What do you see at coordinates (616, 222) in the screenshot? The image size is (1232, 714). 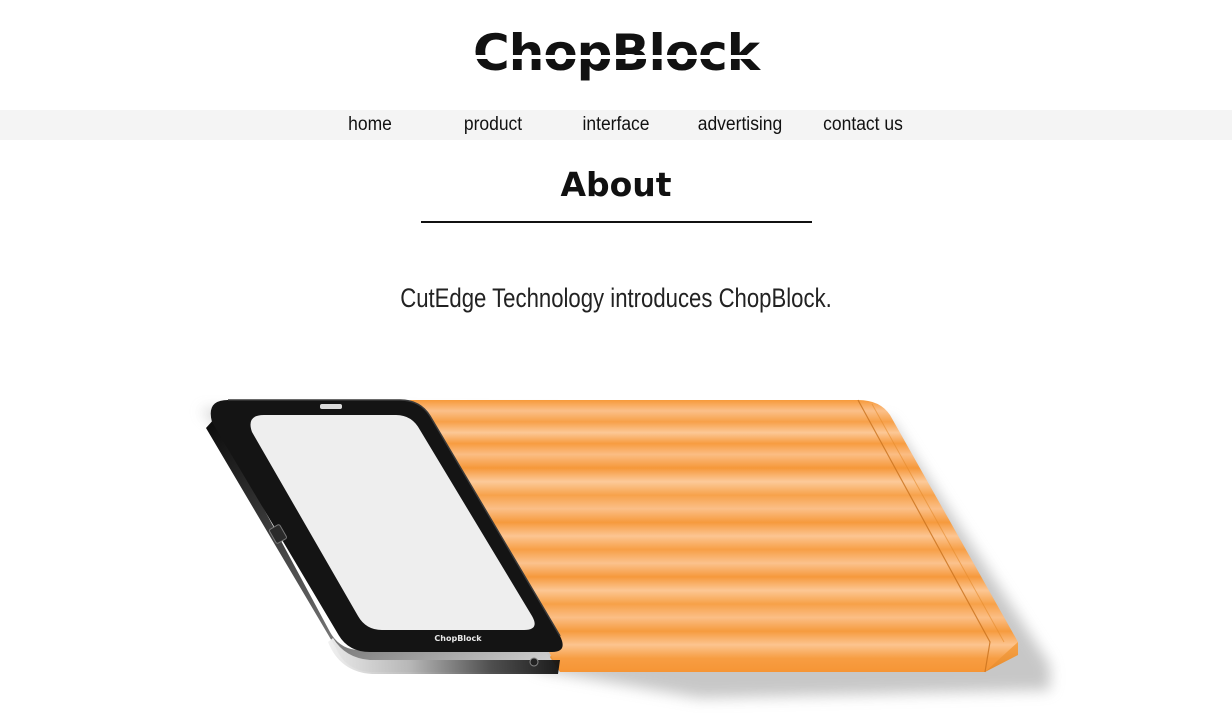 I see `title-divider` at bounding box center [616, 222].